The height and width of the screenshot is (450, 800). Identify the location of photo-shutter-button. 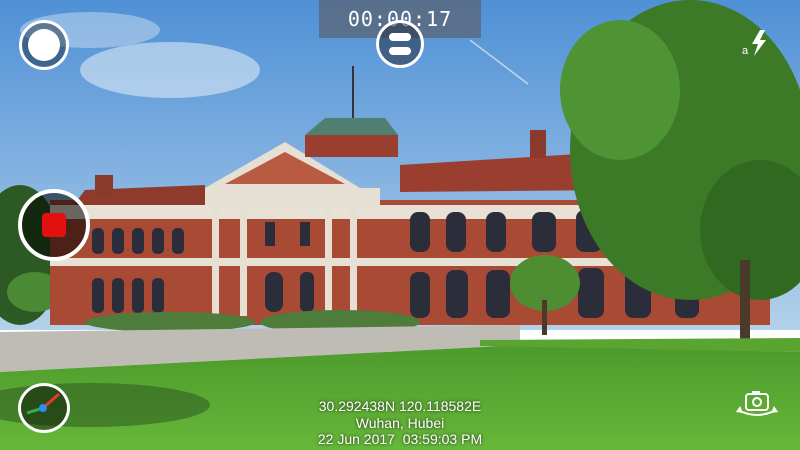
(44, 45).